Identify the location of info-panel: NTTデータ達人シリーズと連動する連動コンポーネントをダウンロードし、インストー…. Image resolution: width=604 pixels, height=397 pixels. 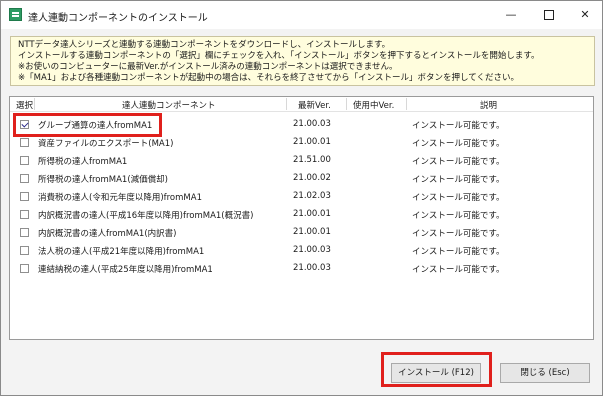
(302, 61).